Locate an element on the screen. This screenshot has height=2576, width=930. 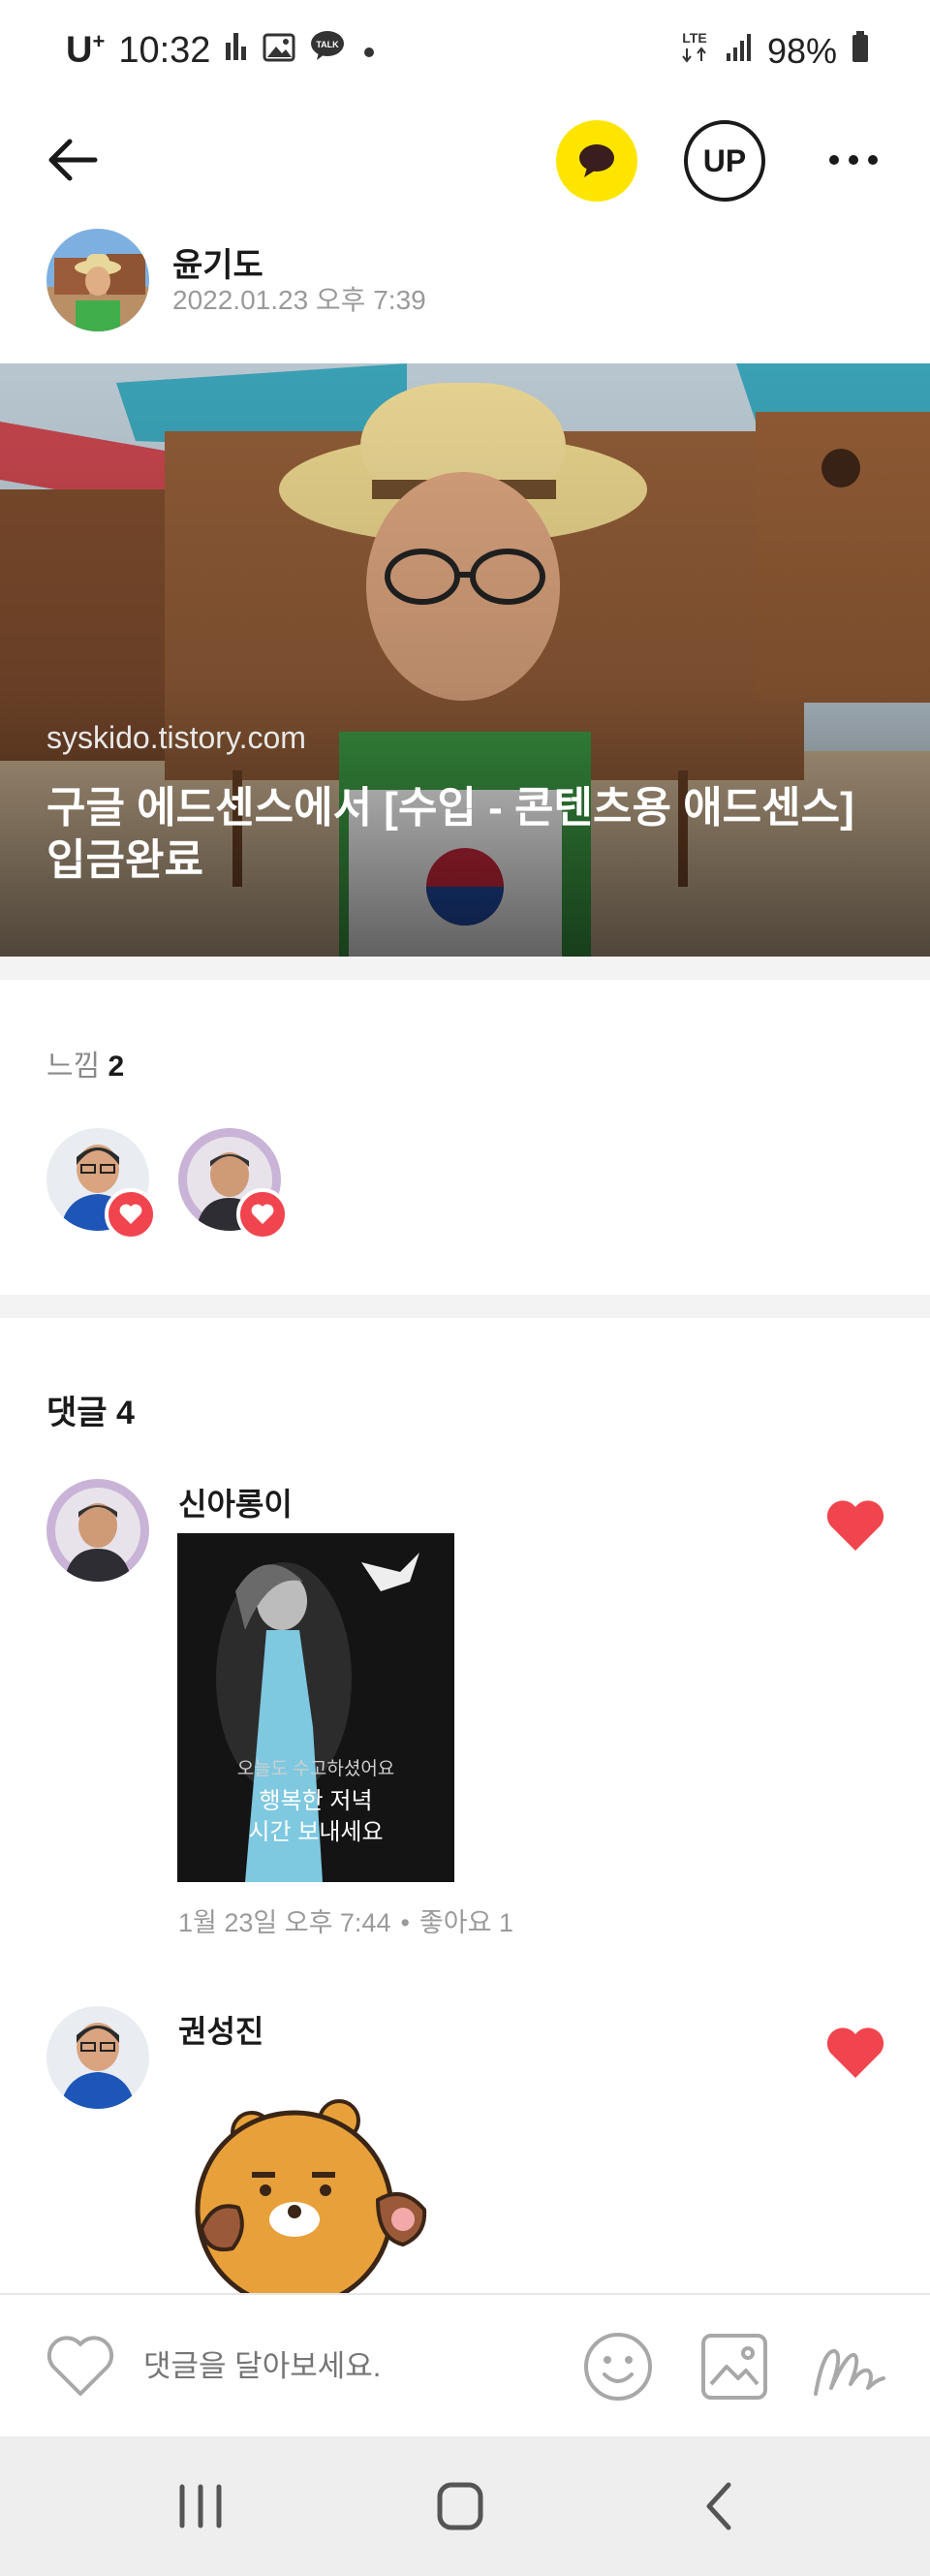
system-navigation-bar is located at coordinates (465, 2506).